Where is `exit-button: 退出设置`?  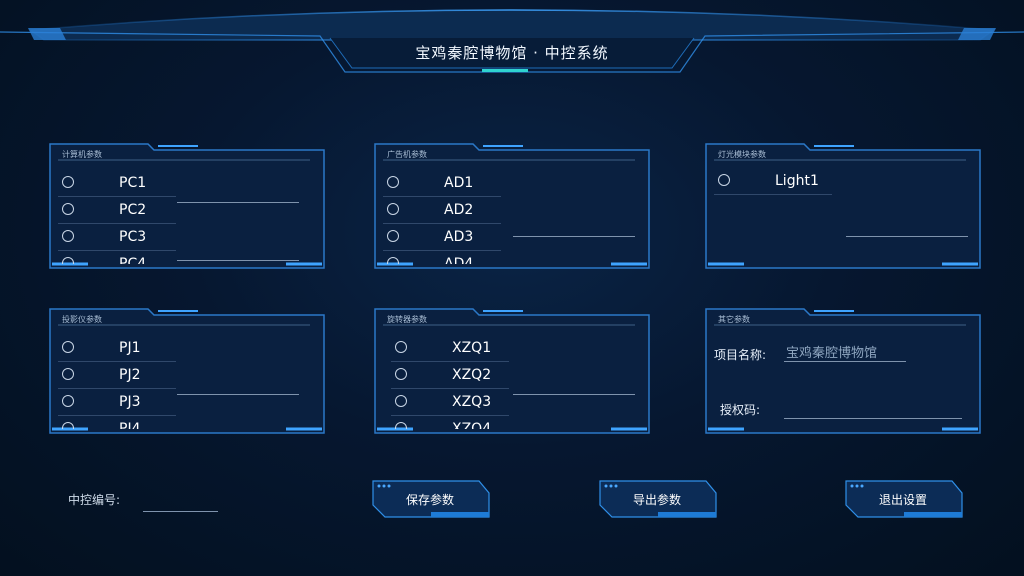 exit-button: 退出设置 is located at coordinates (904, 499).